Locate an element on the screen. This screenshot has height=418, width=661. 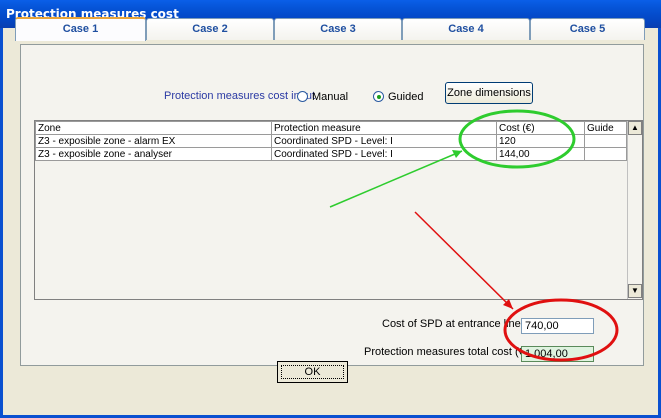
manual-radio-option: Manual is located at coordinates (322, 97).